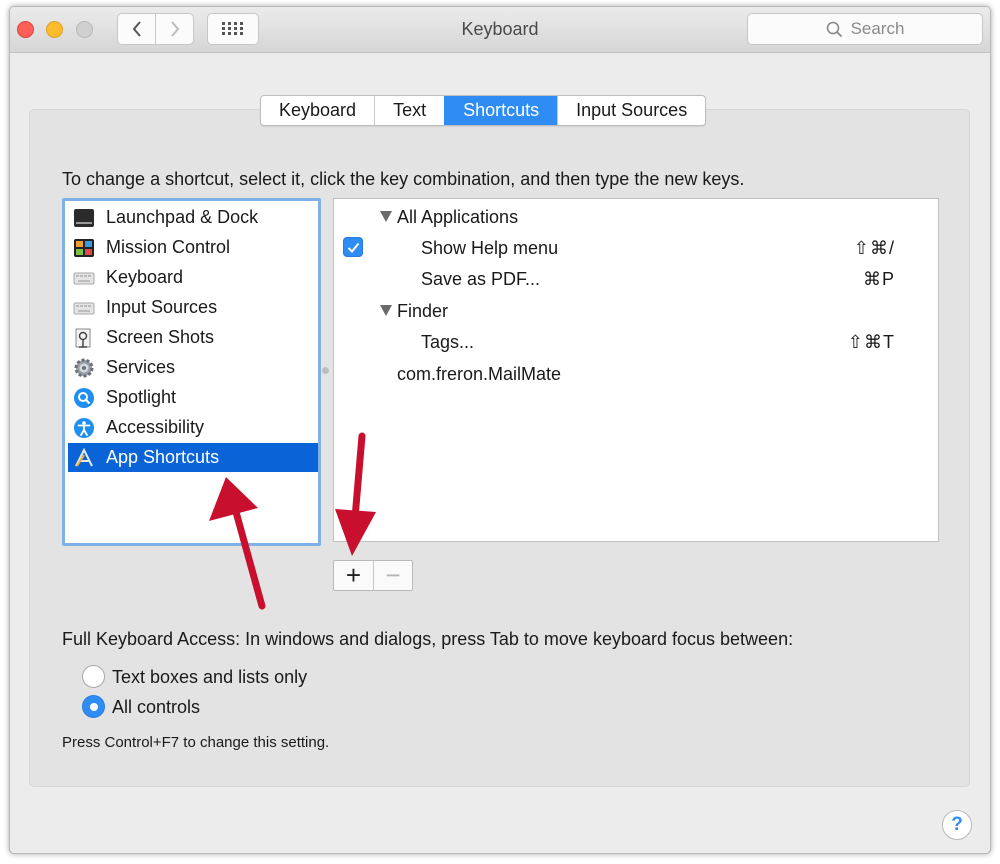 Image resolution: width=1000 pixels, height=864 pixels. I want to click on category-input-sources: Input Sources, so click(193, 307).